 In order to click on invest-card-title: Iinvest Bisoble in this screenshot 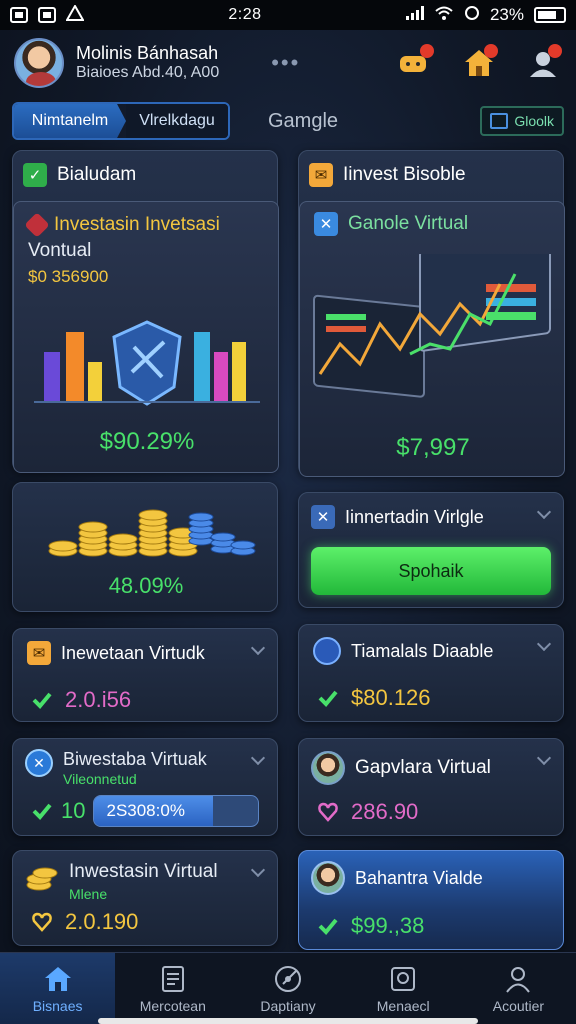, I will do `click(404, 174)`.